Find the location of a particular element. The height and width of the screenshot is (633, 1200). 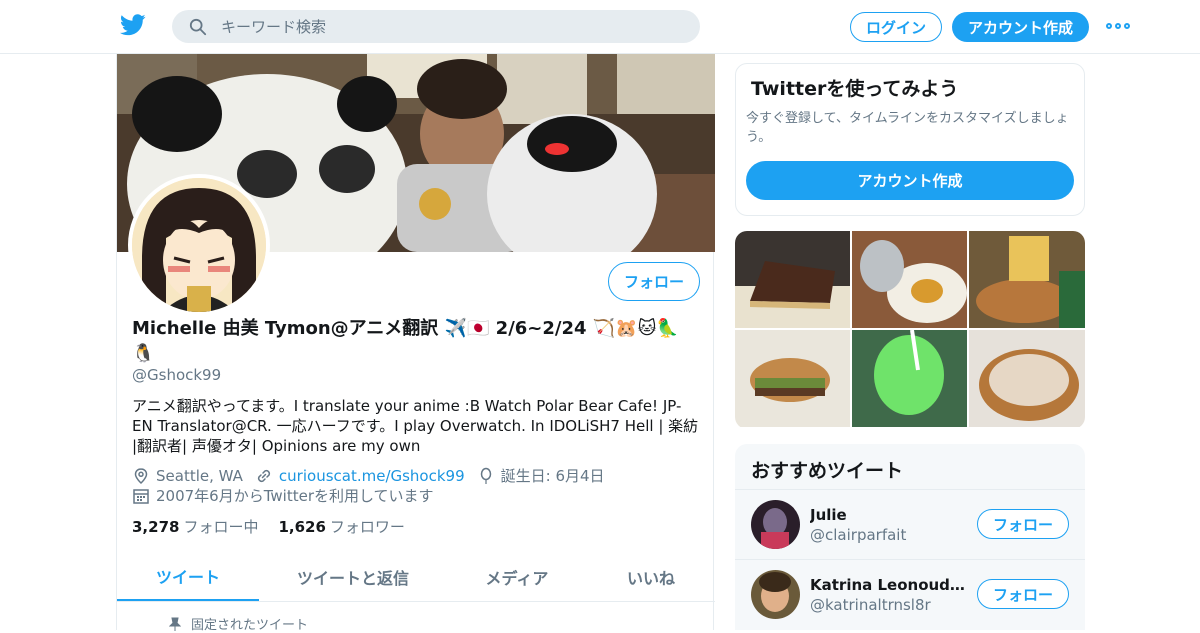

pinned-text: 固定されたツイート is located at coordinates (250, 625).